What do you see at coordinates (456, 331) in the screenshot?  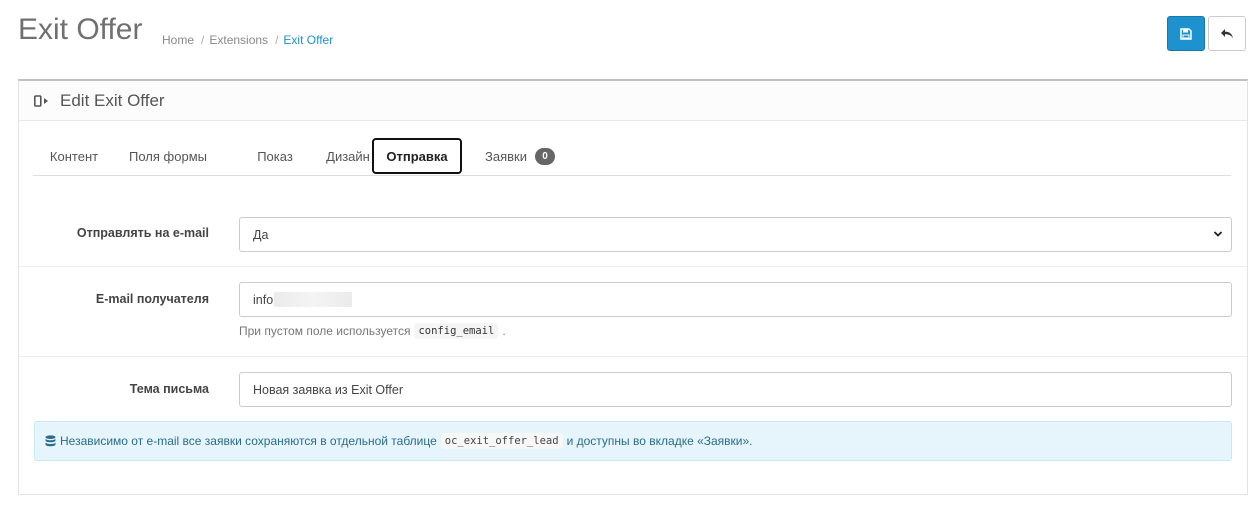 I see `config-email-code: config_email` at bounding box center [456, 331].